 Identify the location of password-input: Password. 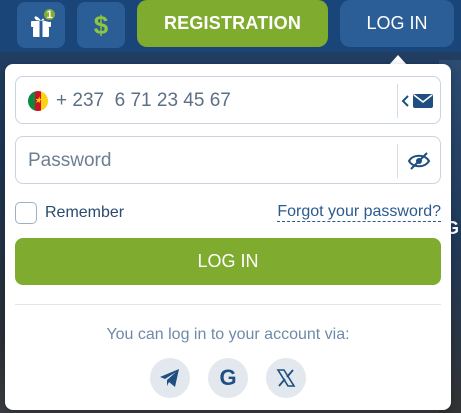
(69, 161).